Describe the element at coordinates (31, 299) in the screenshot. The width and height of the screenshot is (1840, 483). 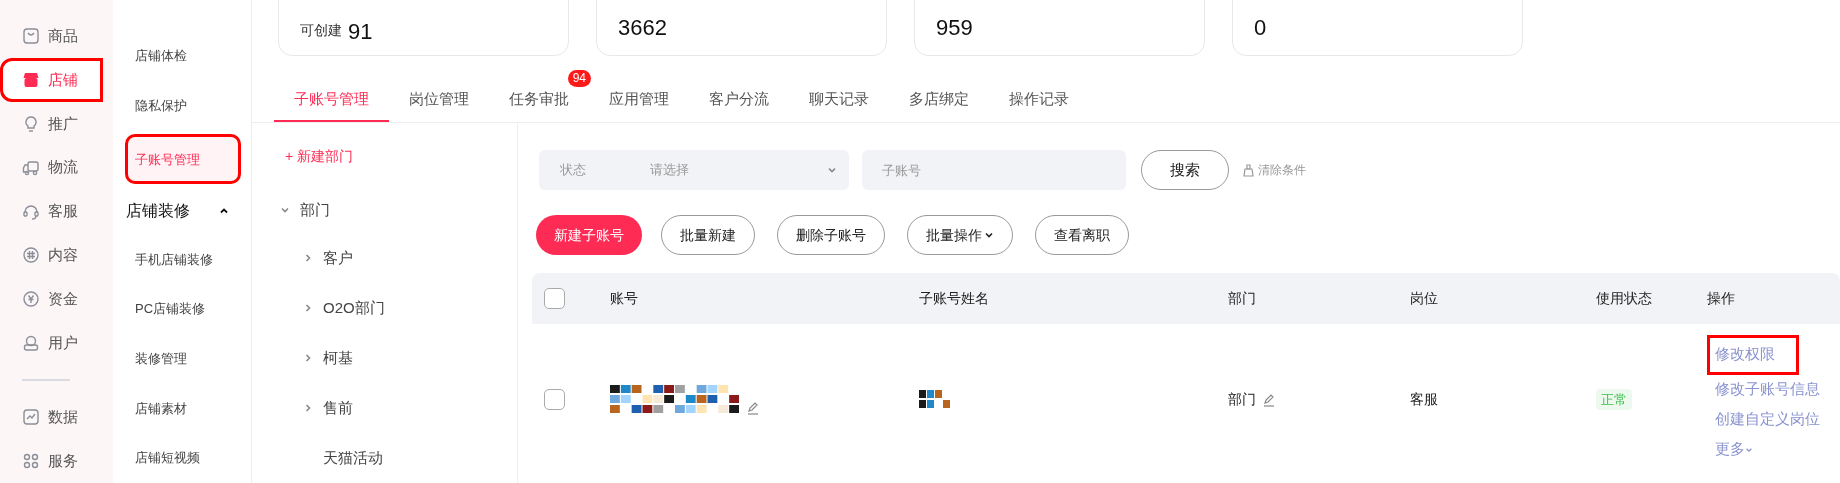
I see `yen-icon` at that location.